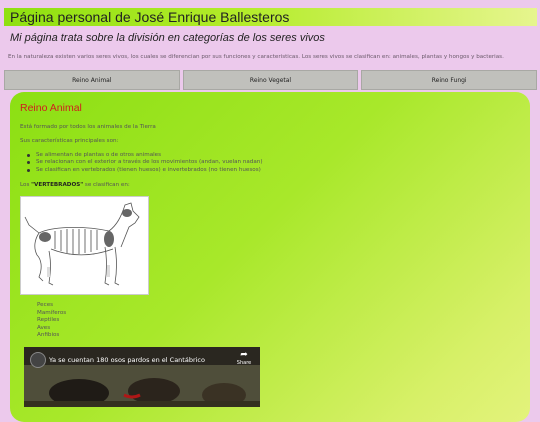 This screenshot has width=540, height=422. What do you see at coordinates (57, 185) in the screenshot?
I see `vertebrates-word: "VERTEBRADOS"` at bounding box center [57, 185].